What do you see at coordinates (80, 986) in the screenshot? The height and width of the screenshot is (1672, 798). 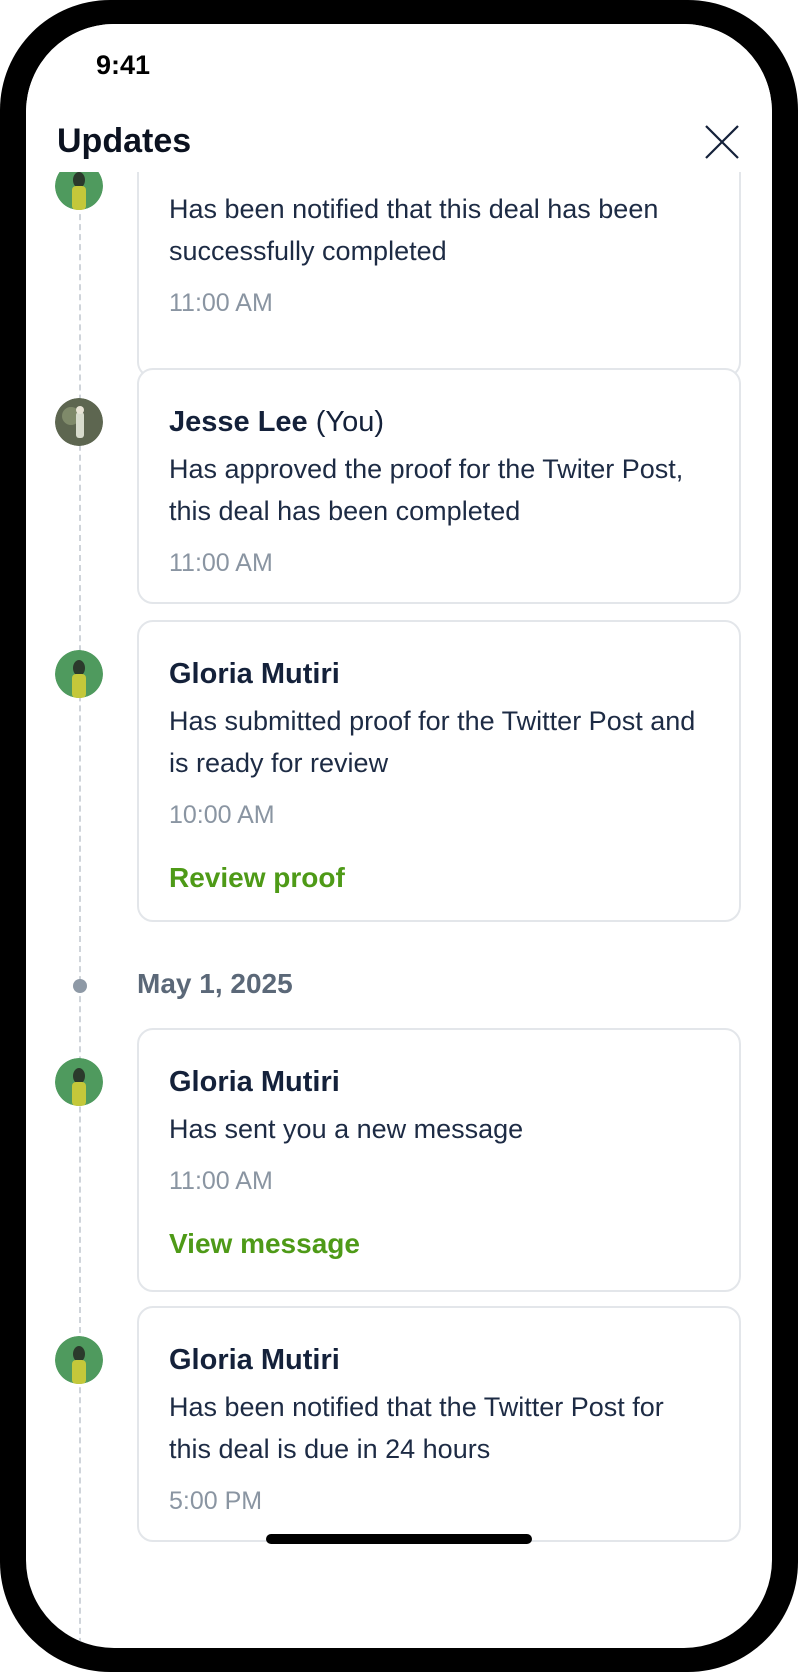 I see `date-dot` at bounding box center [80, 986].